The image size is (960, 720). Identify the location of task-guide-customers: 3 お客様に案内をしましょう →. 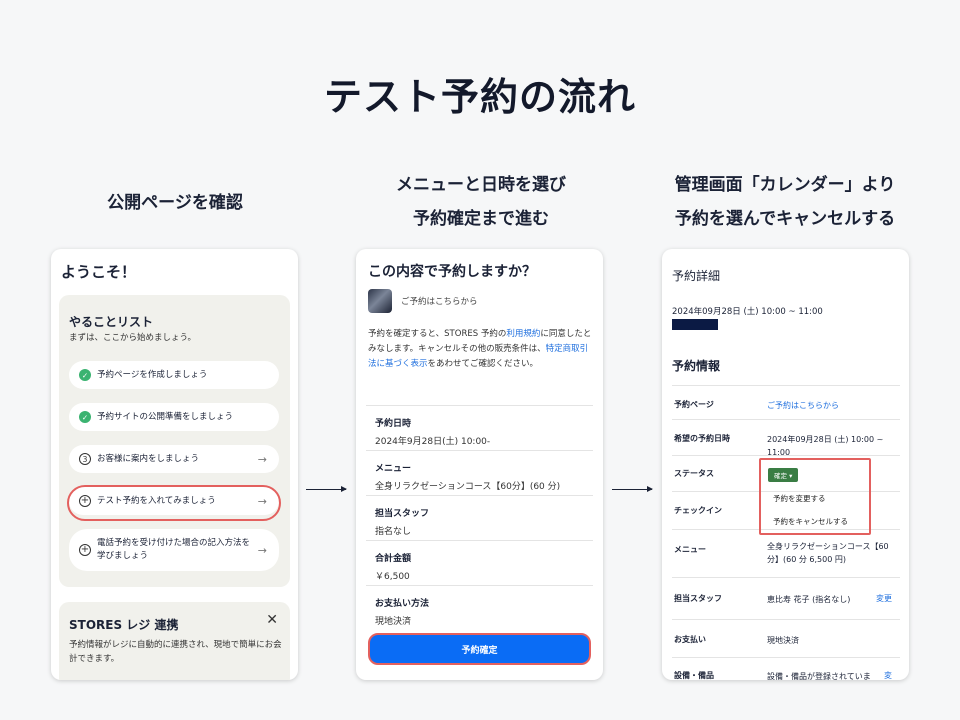
(174, 459).